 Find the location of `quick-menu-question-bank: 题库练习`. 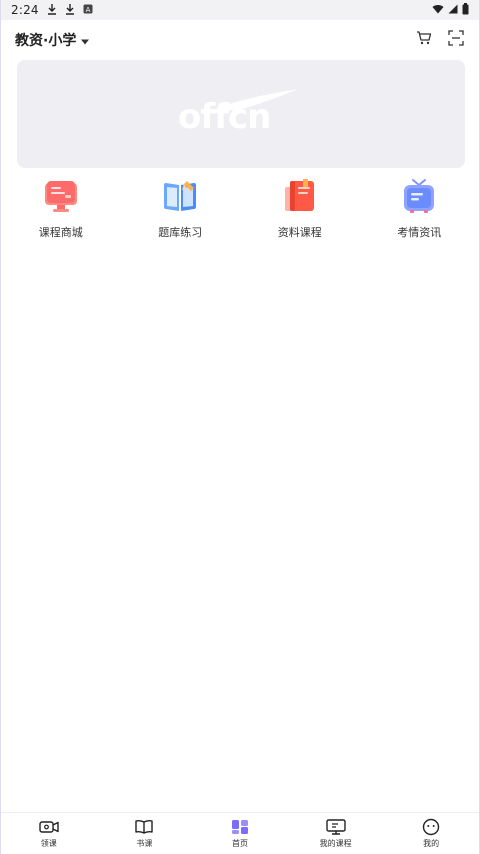

quick-menu-question-bank: 题库练习 is located at coordinates (181, 208).